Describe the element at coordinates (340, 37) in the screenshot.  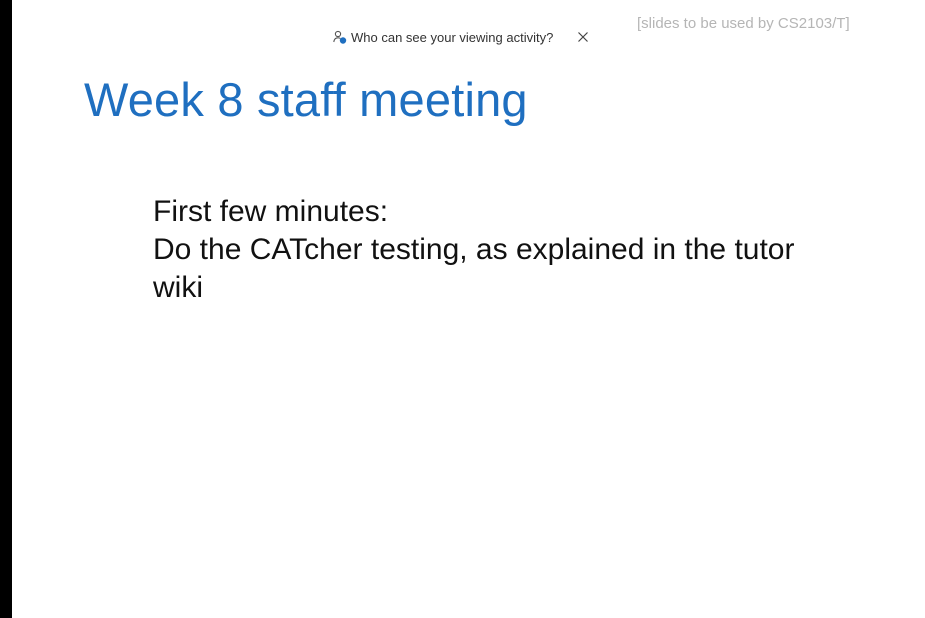
I see `viewers-icon` at that location.